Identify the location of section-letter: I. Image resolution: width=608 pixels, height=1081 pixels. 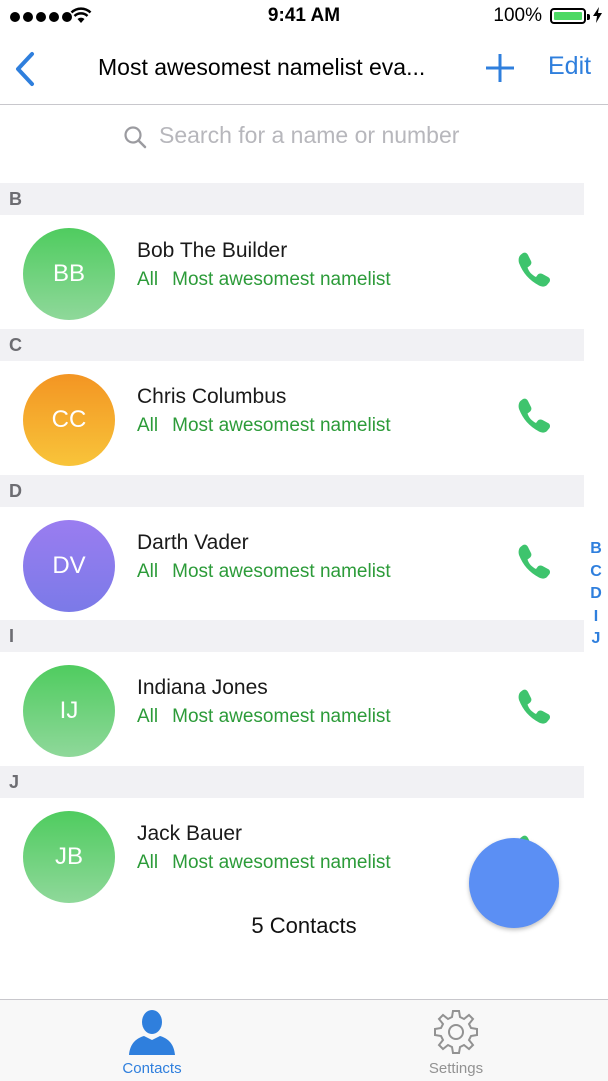
(12, 636).